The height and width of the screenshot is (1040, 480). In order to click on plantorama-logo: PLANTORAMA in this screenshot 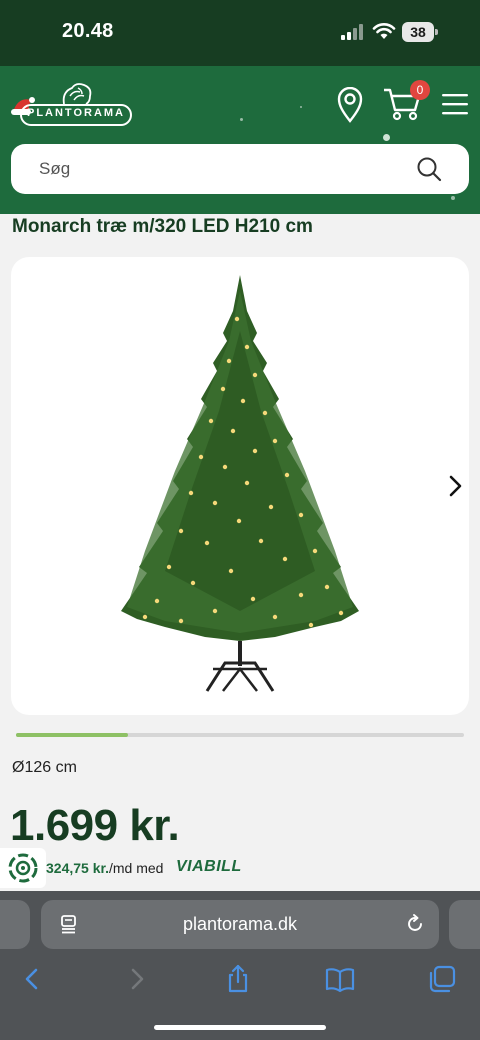, I will do `click(73, 105)`.